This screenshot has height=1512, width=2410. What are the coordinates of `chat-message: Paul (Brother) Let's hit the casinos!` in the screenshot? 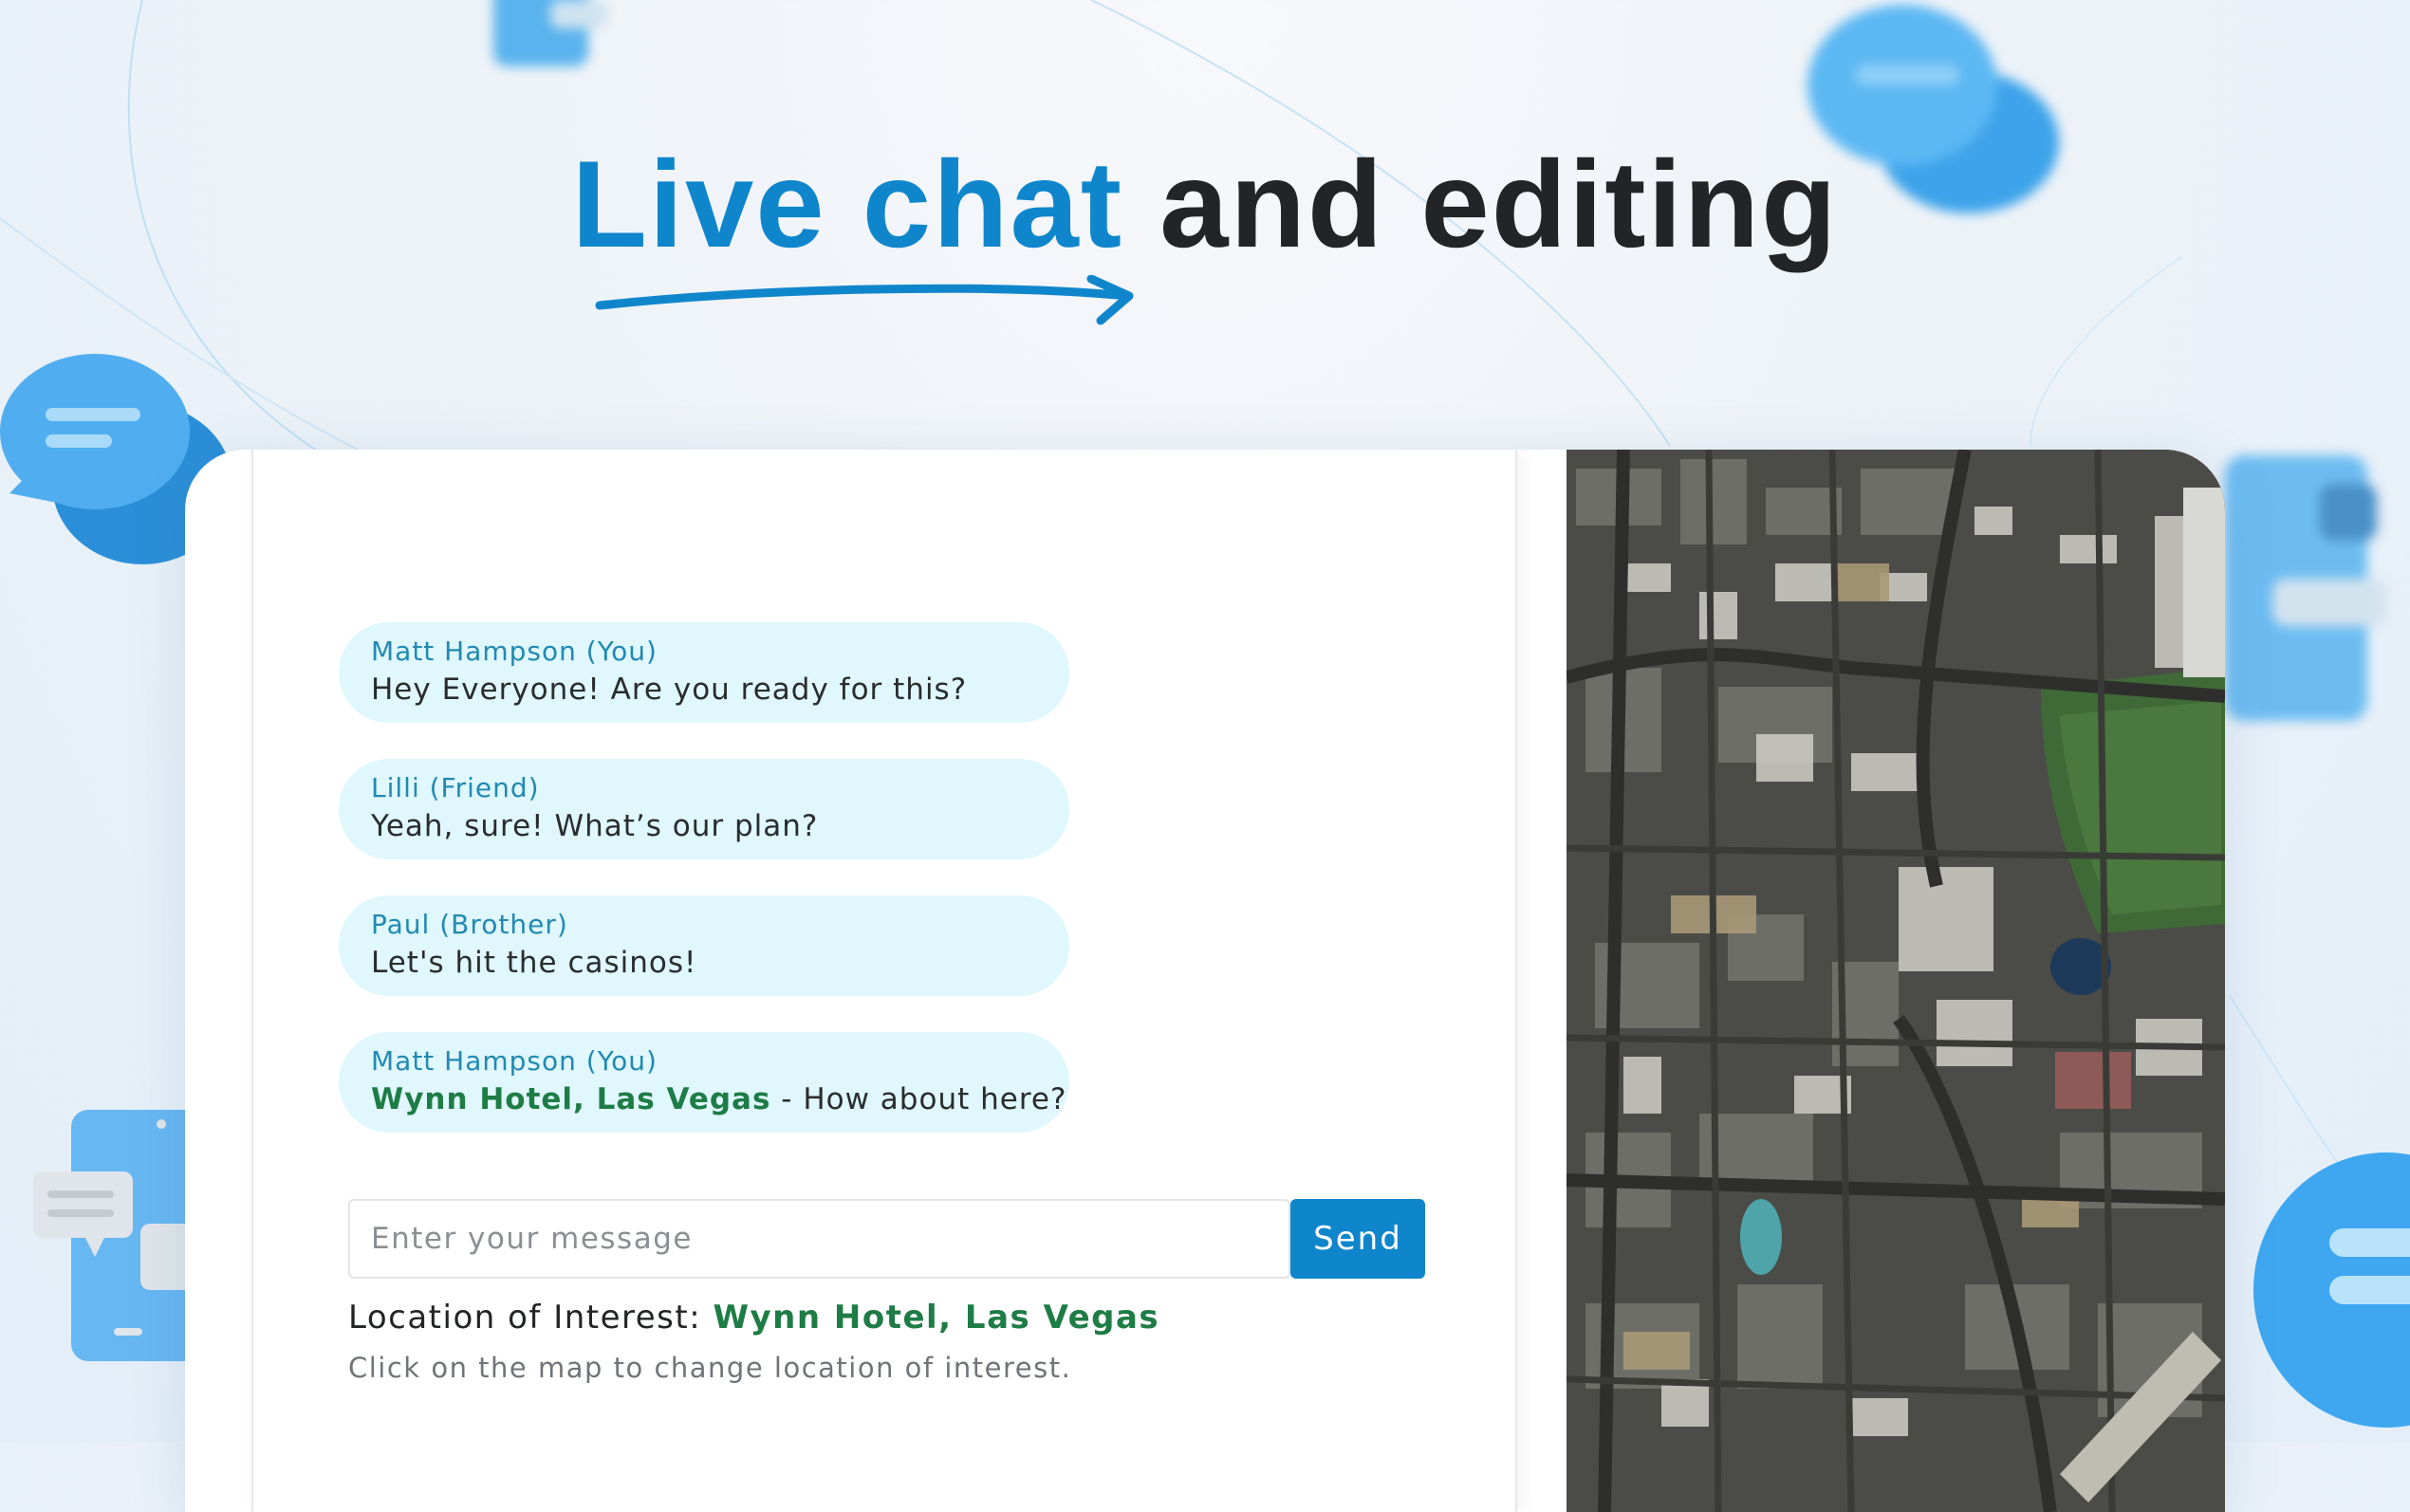 It's located at (704, 945).